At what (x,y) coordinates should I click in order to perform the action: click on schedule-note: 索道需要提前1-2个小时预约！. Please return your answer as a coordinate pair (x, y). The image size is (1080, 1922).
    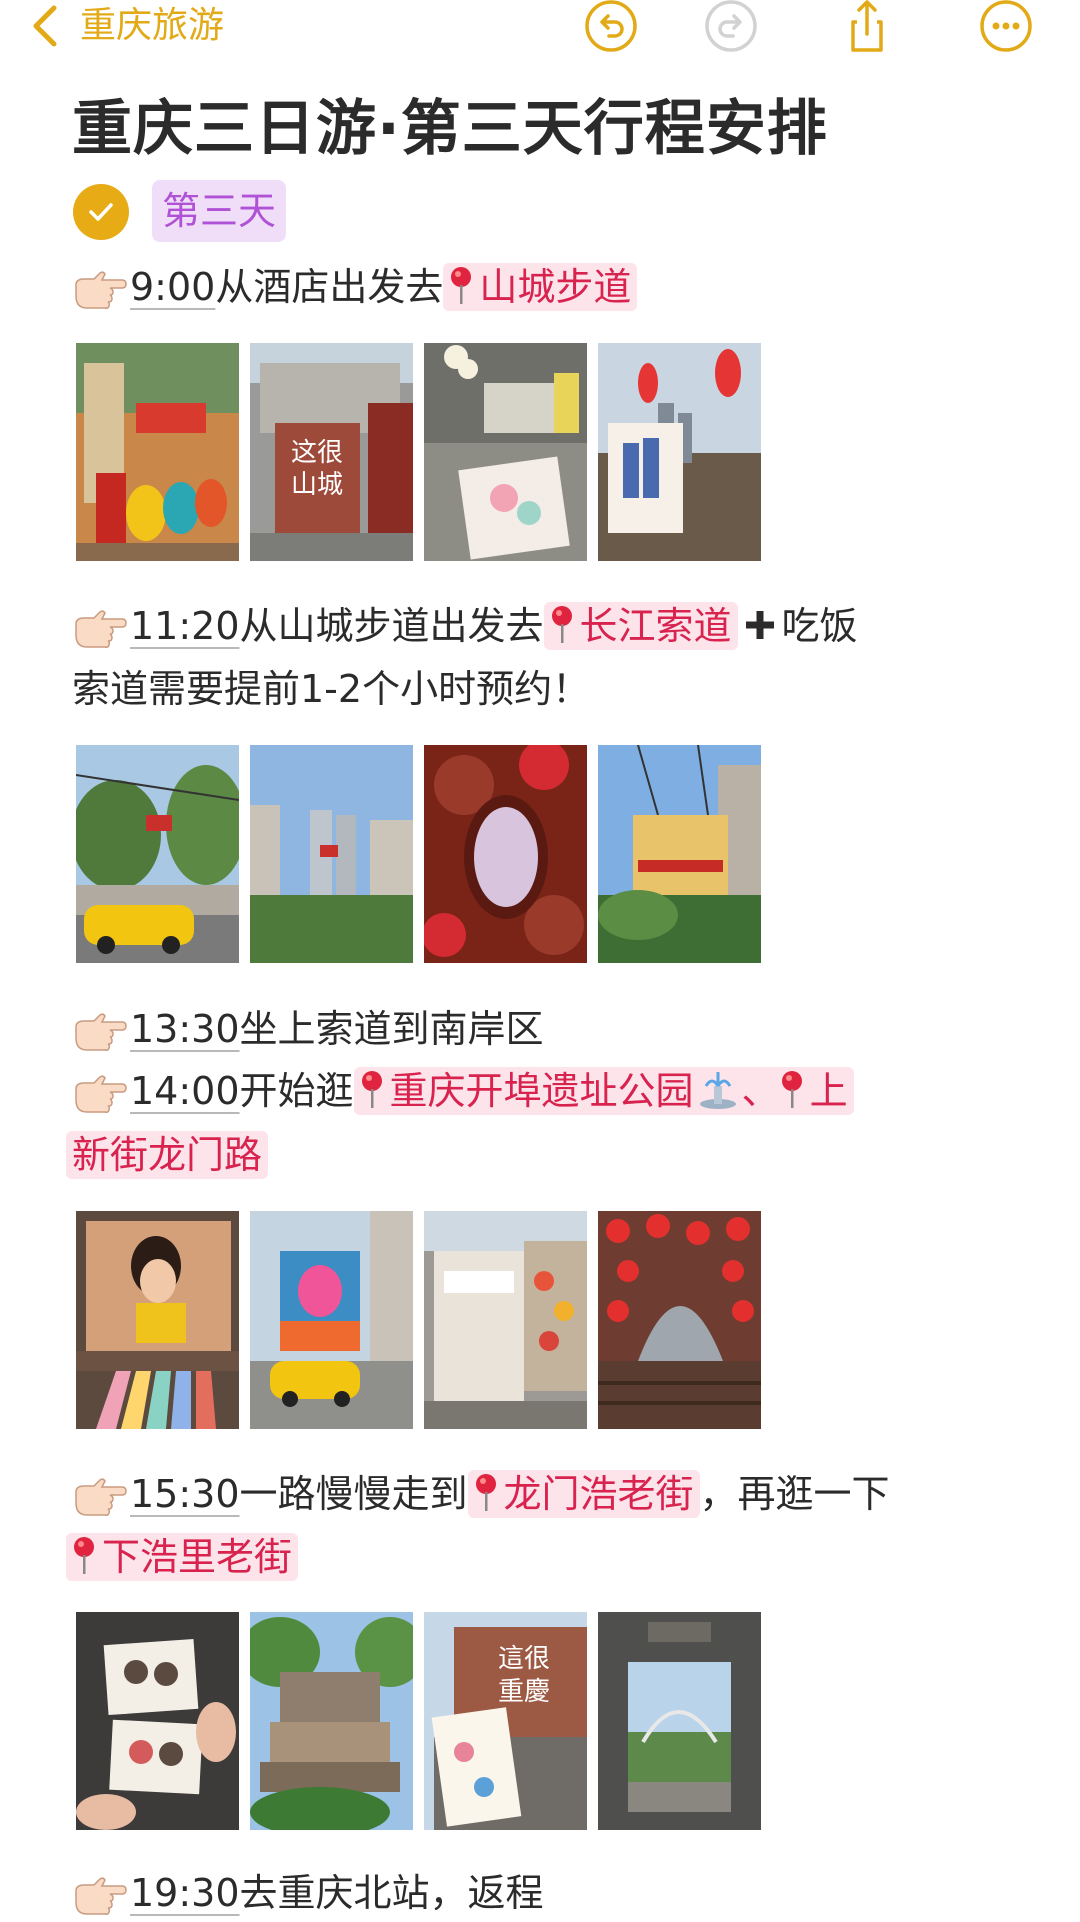
    Looking at the image, I should click on (331, 689).